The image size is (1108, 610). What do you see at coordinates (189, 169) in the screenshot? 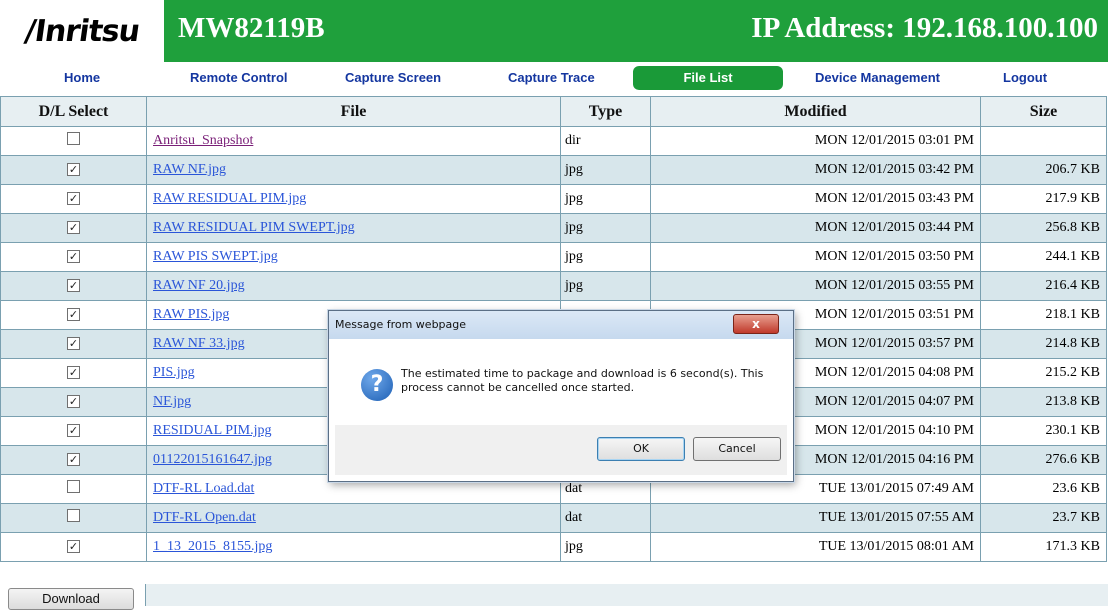
I see `file-link: RAW NF.jpg` at bounding box center [189, 169].